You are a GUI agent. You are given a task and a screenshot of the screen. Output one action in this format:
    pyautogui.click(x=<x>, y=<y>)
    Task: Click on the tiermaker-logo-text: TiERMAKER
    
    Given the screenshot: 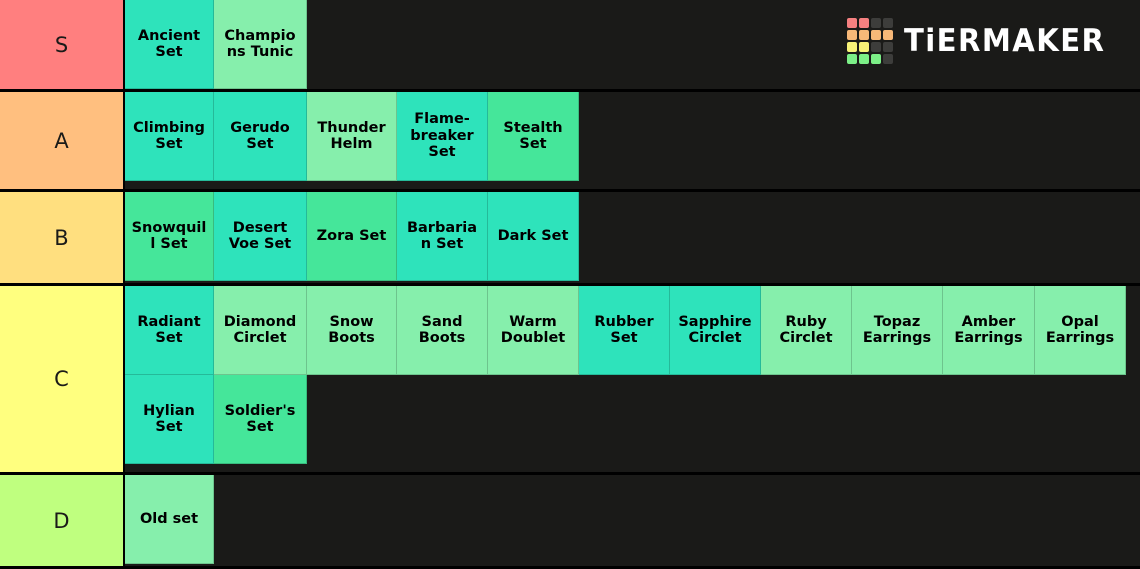 What is the action you would take?
    pyautogui.click(x=1004, y=40)
    